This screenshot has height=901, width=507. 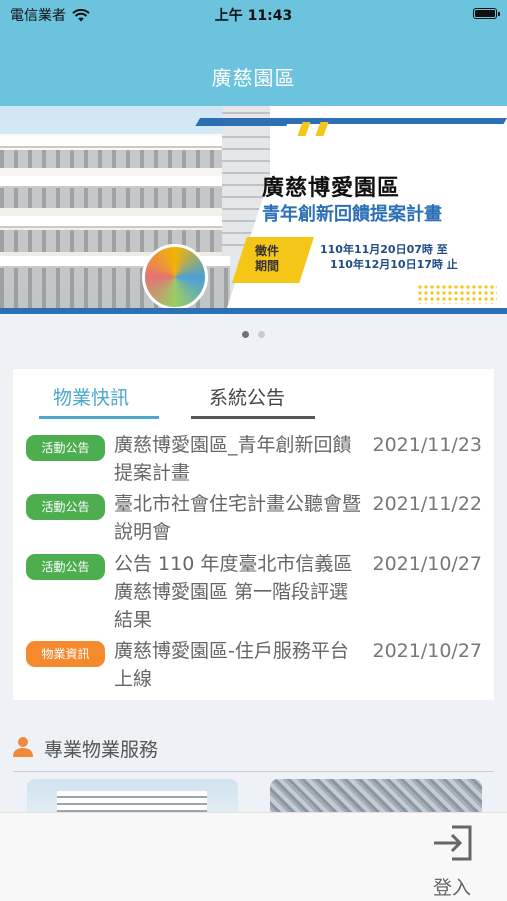 What do you see at coordinates (253, 78) in the screenshot?
I see `page-title: 廣慈園區` at bounding box center [253, 78].